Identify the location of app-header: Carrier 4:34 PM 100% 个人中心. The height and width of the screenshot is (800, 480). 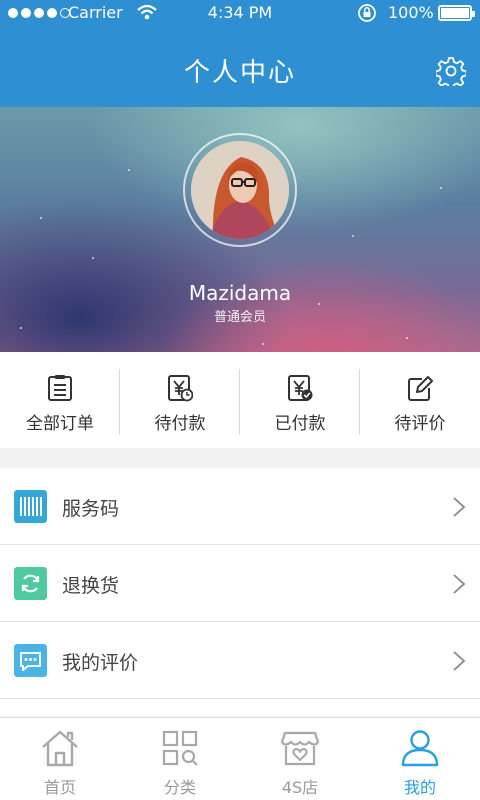
(240, 53).